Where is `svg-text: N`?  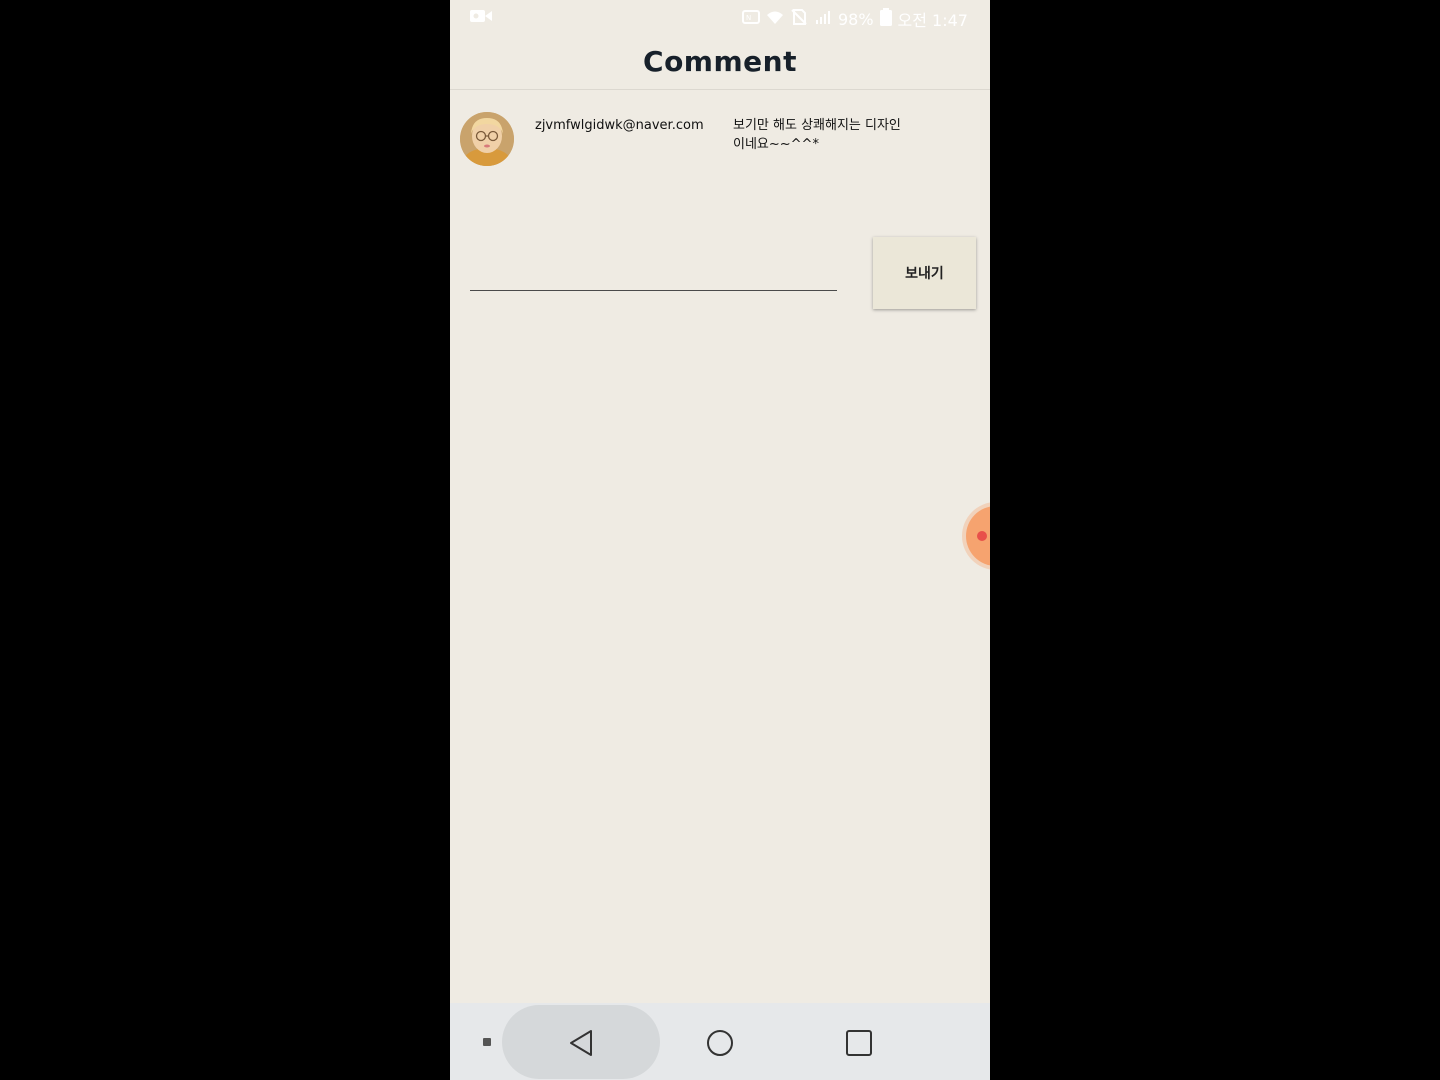 svg-text: N is located at coordinates (748, 18).